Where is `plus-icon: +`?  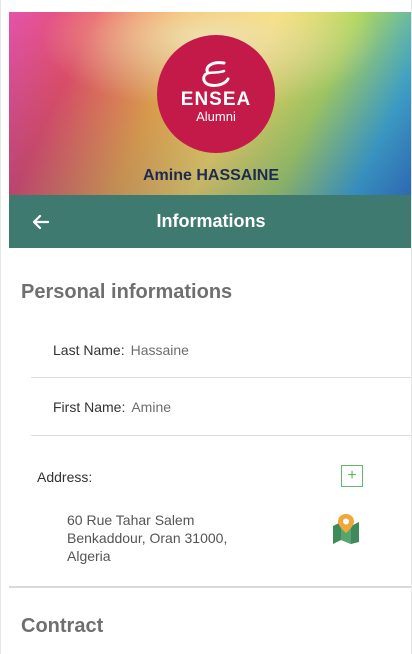 plus-icon: + is located at coordinates (352, 475).